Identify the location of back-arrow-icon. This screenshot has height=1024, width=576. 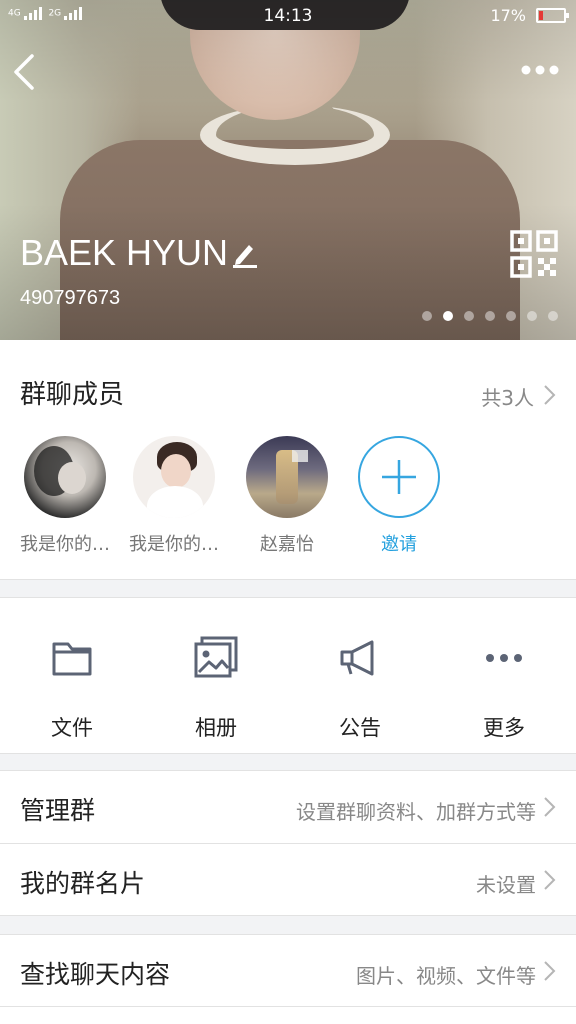
(24, 72).